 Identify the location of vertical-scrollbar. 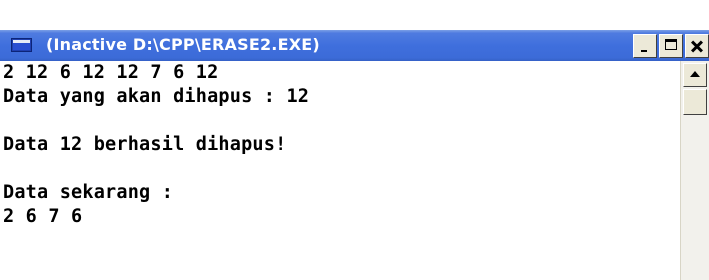
(694, 170).